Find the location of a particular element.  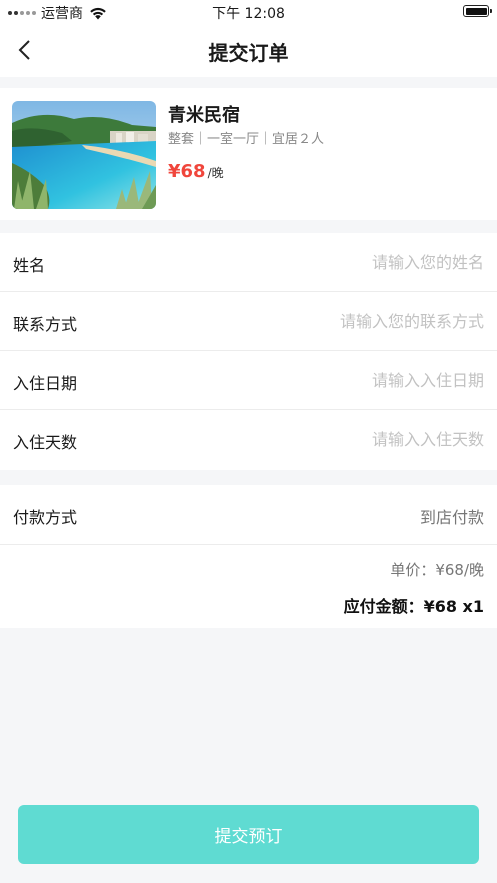

page-title: 提交订单 is located at coordinates (248, 53).